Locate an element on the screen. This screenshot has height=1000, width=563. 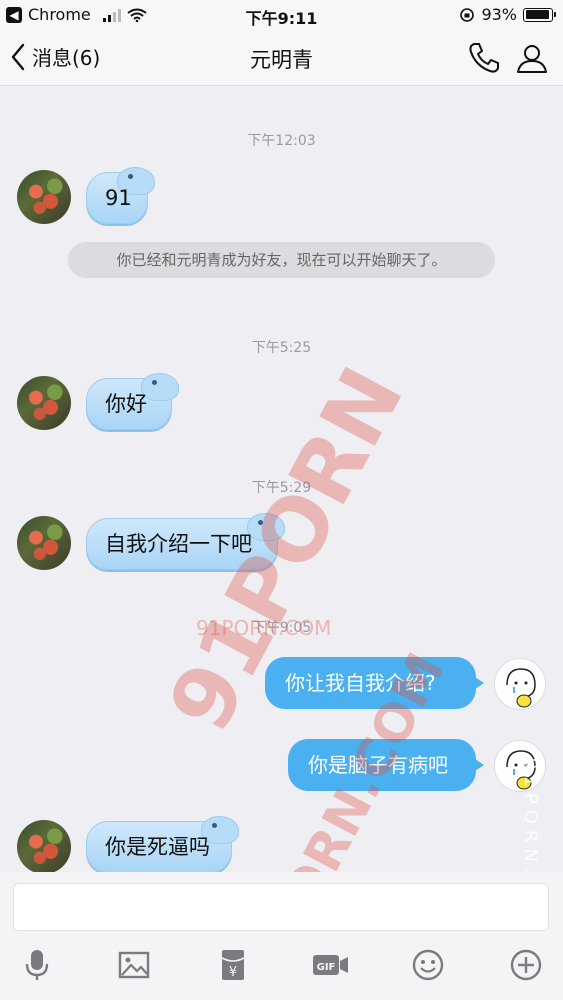
more-button is located at coordinates (526, 965).